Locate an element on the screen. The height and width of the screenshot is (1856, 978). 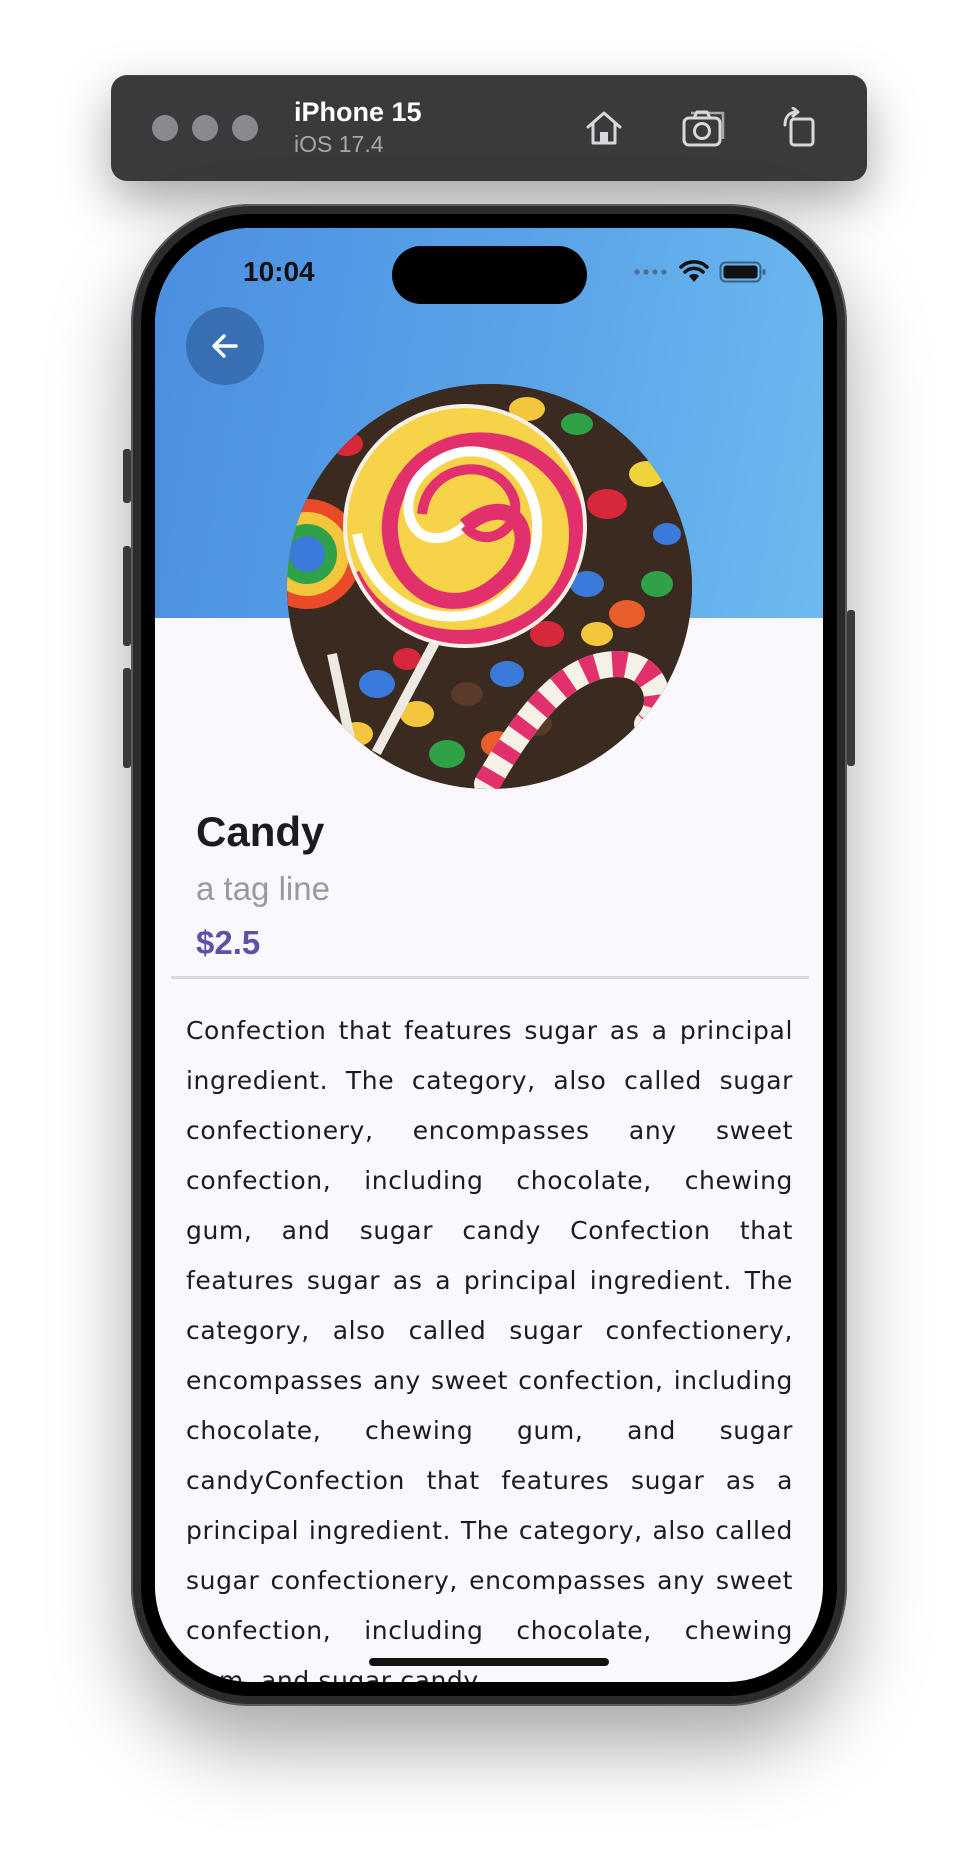
back-button is located at coordinates (225, 346).